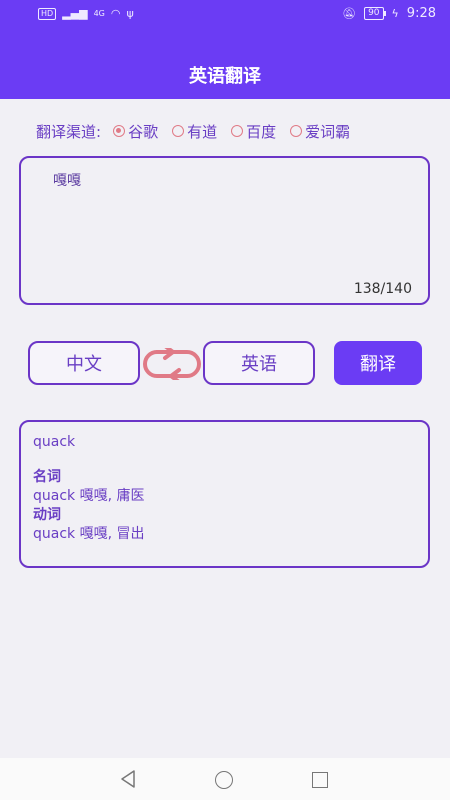 This screenshot has width=450, height=800. What do you see at coordinates (172, 364) in the screenshot?
I see `swap-languages-icon` at bounding box center [172, 364].